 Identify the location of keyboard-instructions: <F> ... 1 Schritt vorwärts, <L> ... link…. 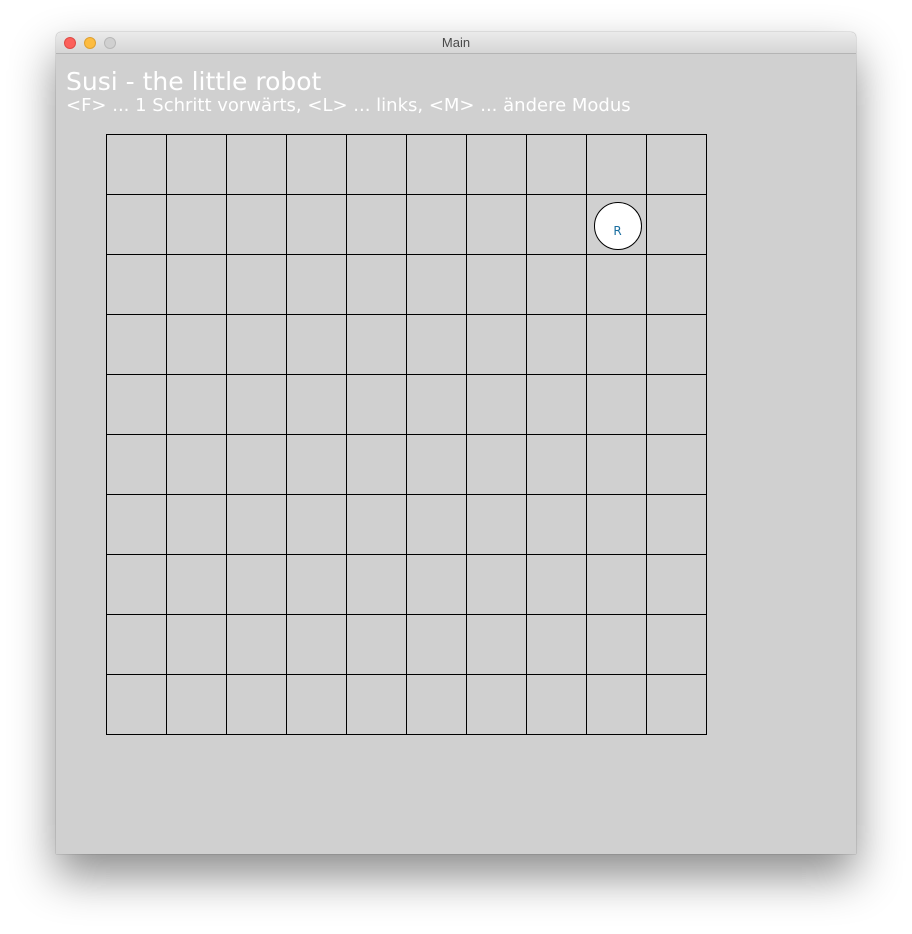
(348, 105).